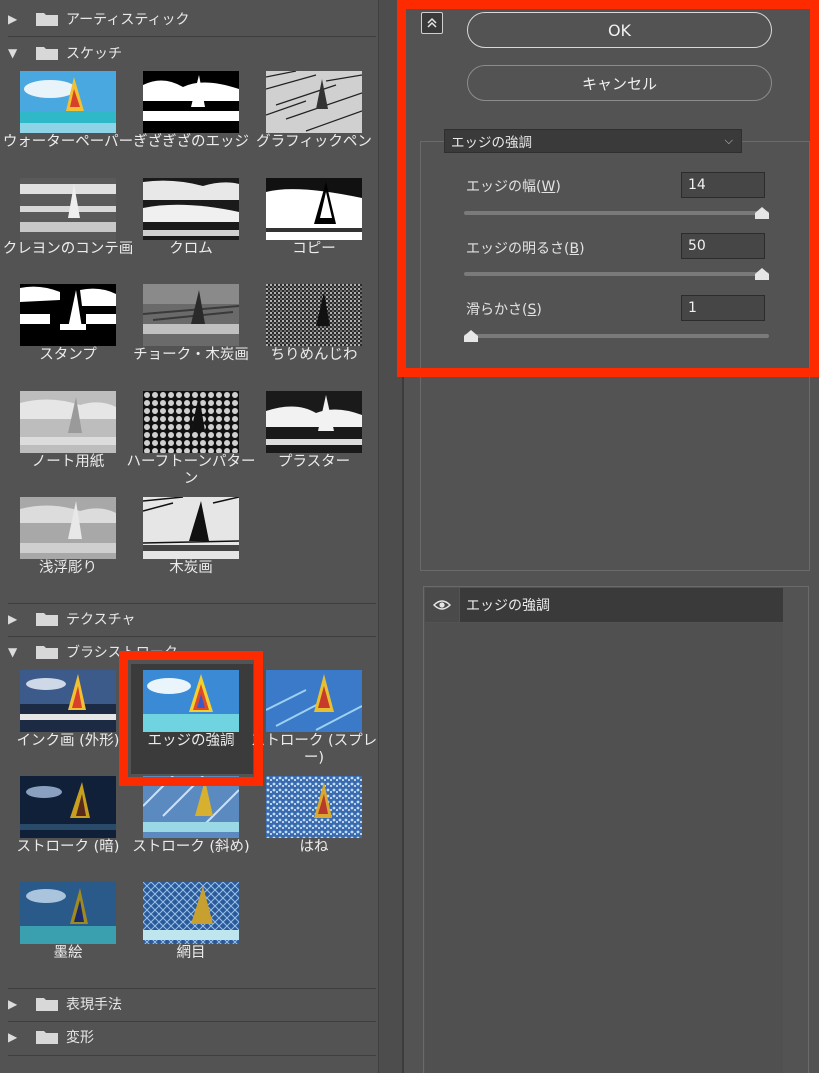  Describe the element at coordinates (191, 355) in the screenshot. I see `filter-label: チョーク・木炭画` at that location.